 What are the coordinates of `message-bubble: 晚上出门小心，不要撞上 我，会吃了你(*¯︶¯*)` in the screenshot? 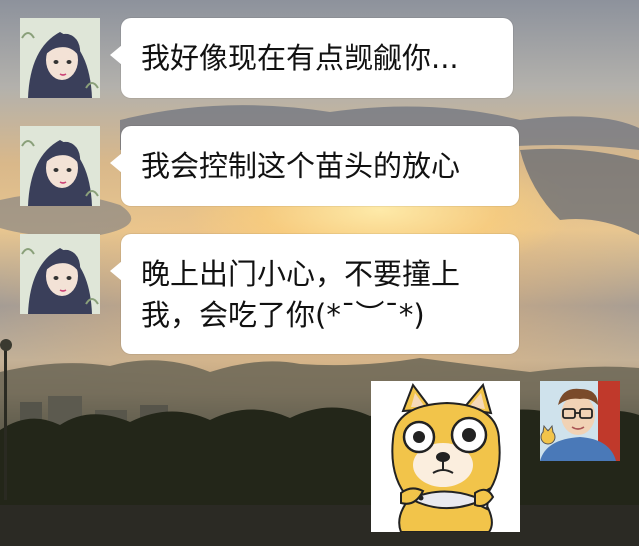 It's located at (314, 294).